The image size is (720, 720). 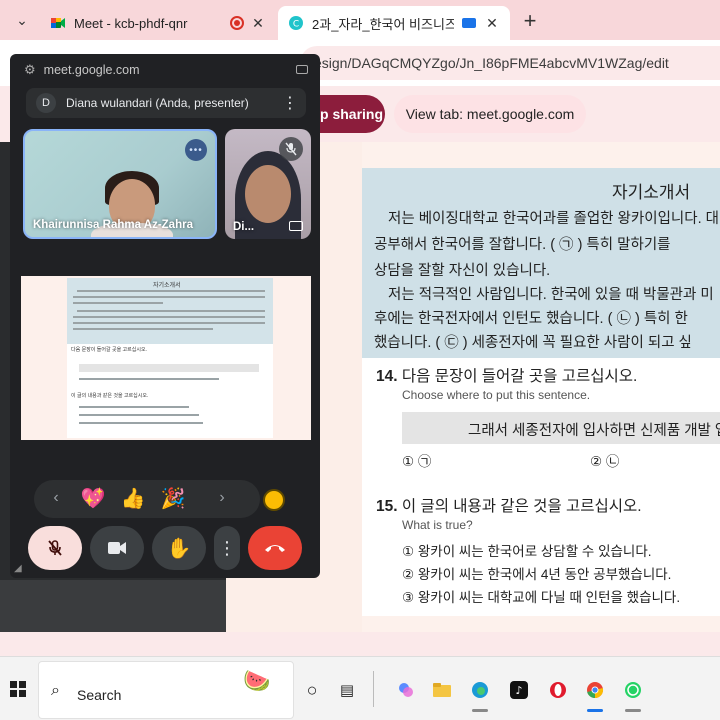 What do you see at coordinates (383, 24) in the screenshot?
I see `tab-title: 2과_자라_한국어 비즈니즈` at bounding box center [383, 24].